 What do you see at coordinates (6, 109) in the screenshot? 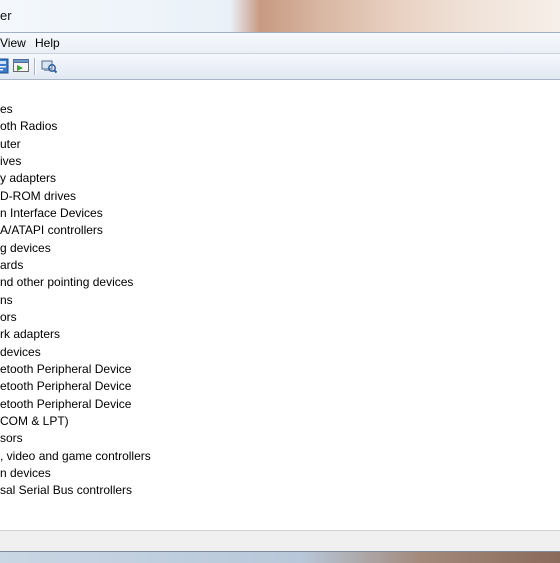
I see `tree-item: es` at bounding box center [6, 109].